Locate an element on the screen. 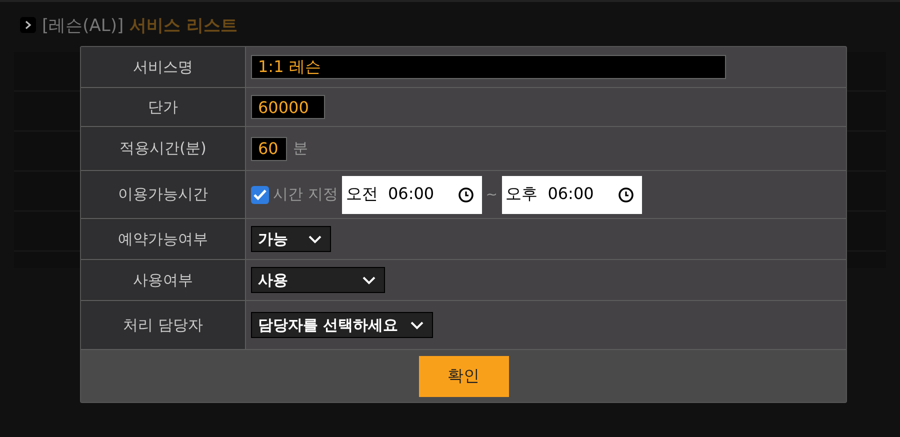  field-label: 단가 is located at coordinates (163, 107).